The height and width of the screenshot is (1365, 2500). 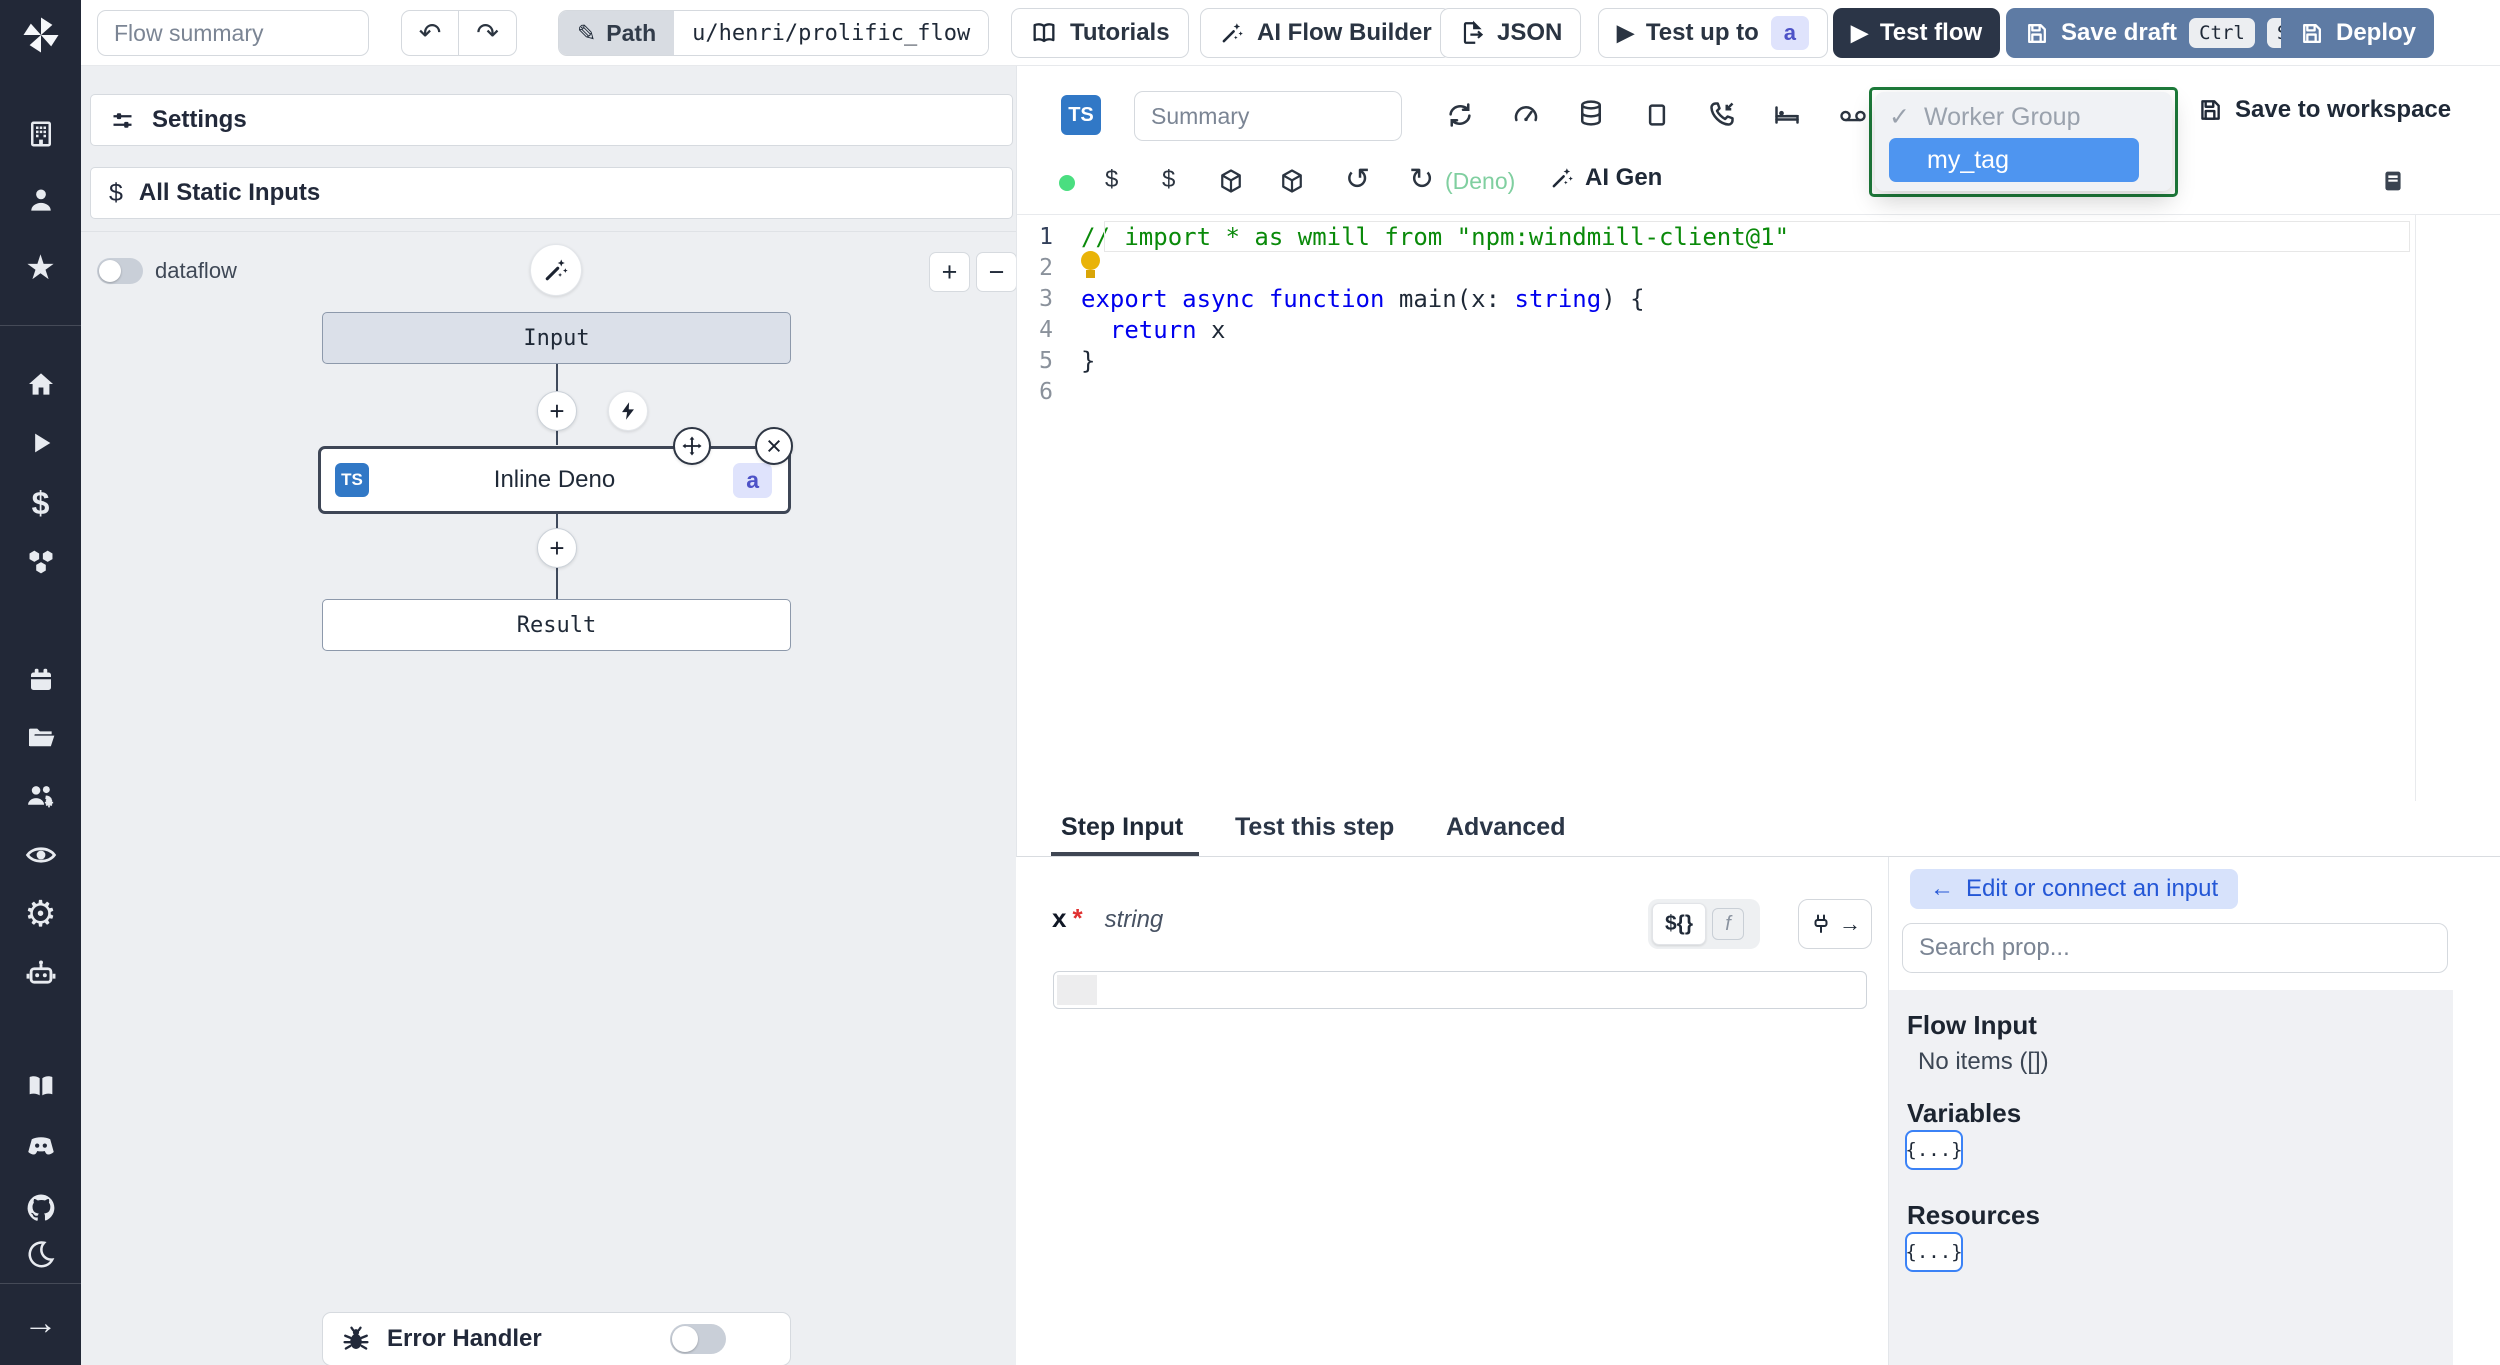 I want to click on test-up-to-button: ▶ Test up to a, so click(x=1713, y=33).